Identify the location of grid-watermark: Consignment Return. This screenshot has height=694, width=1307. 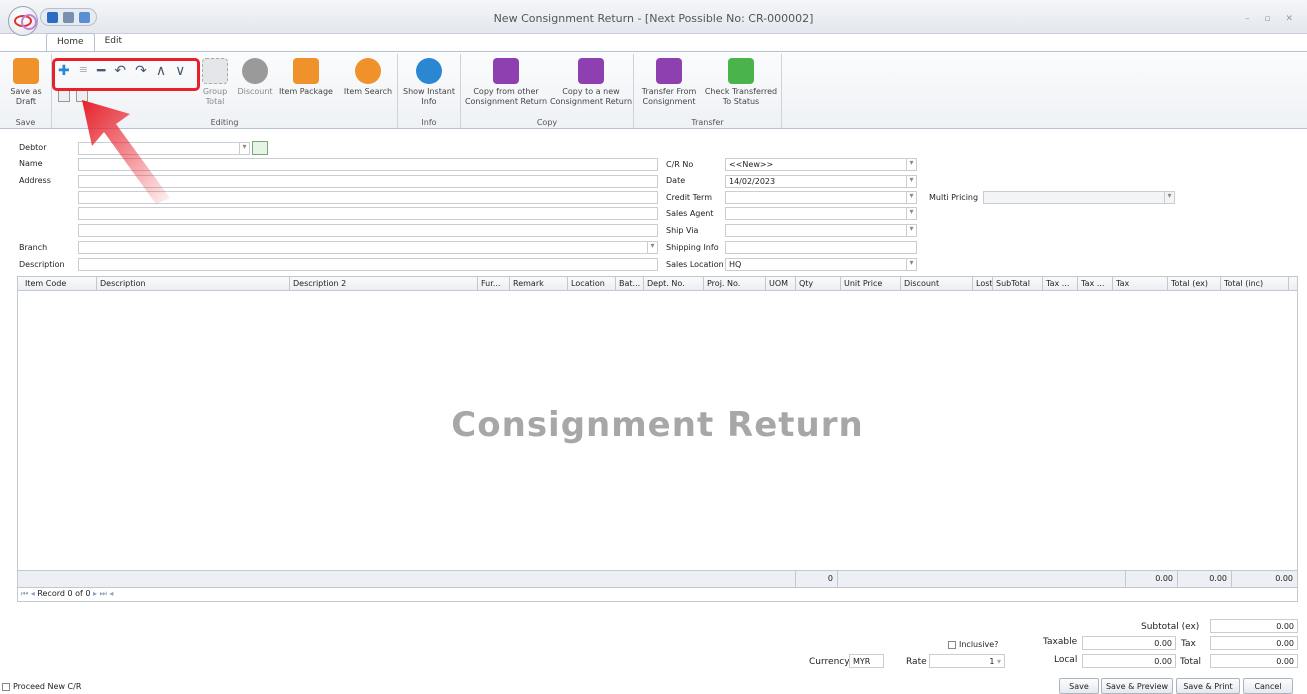
(657, 425).